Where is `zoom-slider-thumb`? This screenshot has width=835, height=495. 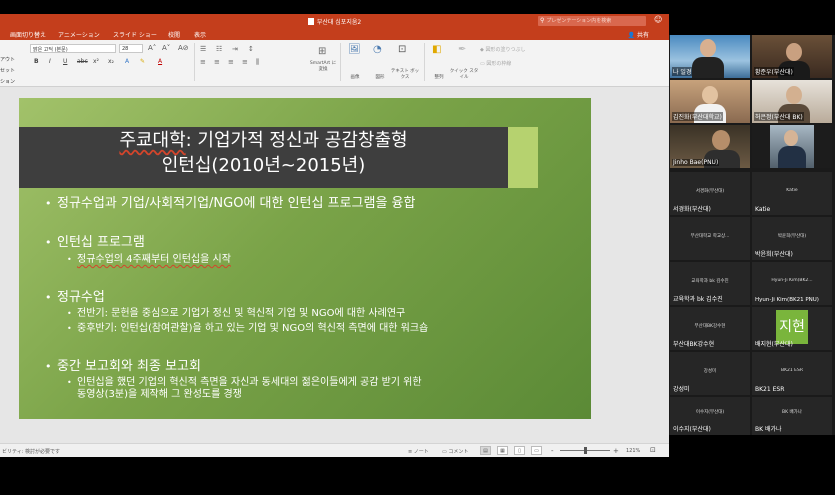
zoom-slider-thumb is located at coordinates (585, 450).